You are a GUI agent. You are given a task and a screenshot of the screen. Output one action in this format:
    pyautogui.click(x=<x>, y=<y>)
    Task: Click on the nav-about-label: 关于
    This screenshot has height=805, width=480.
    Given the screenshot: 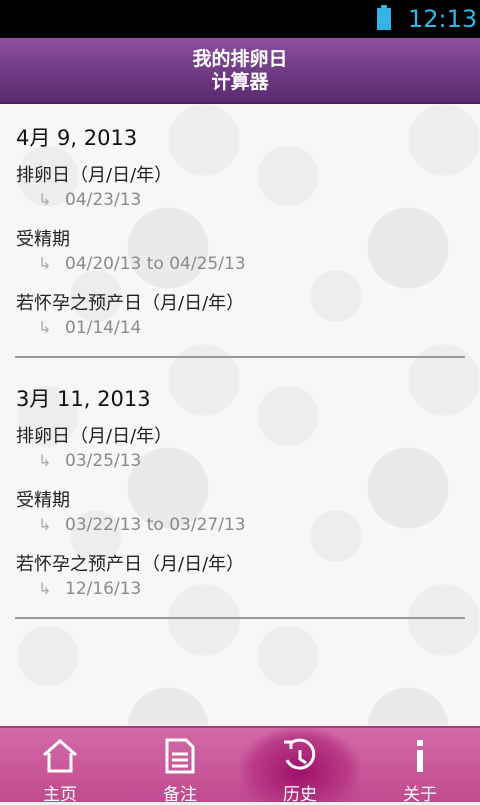 What is the action you would take?
    pyautogui.click(x=420, y=795)
    